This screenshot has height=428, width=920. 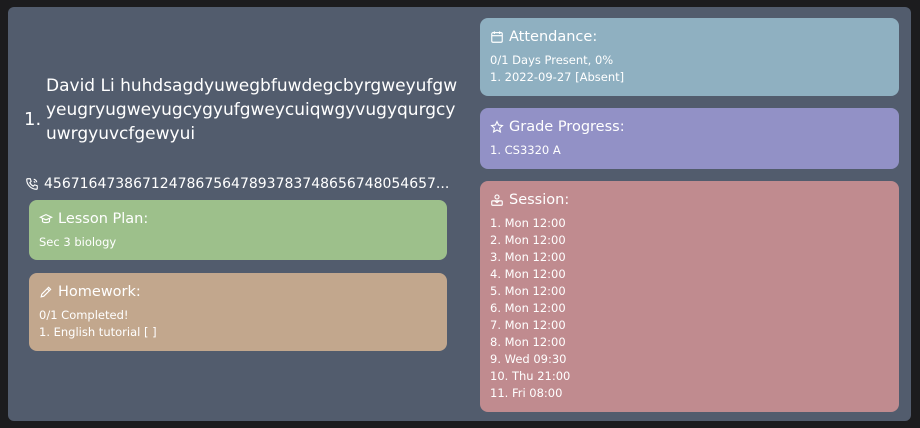 What do you see at coordinates (530, 376) in the screenshot?
I see `session-item: 10. Thu 21:00` at bounding box center [530, 376].